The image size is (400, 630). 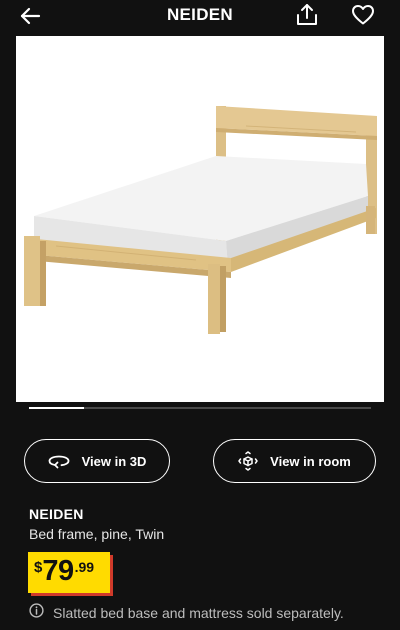 I want to click on page-title: NEIDEN, so click(x=200, y=14).